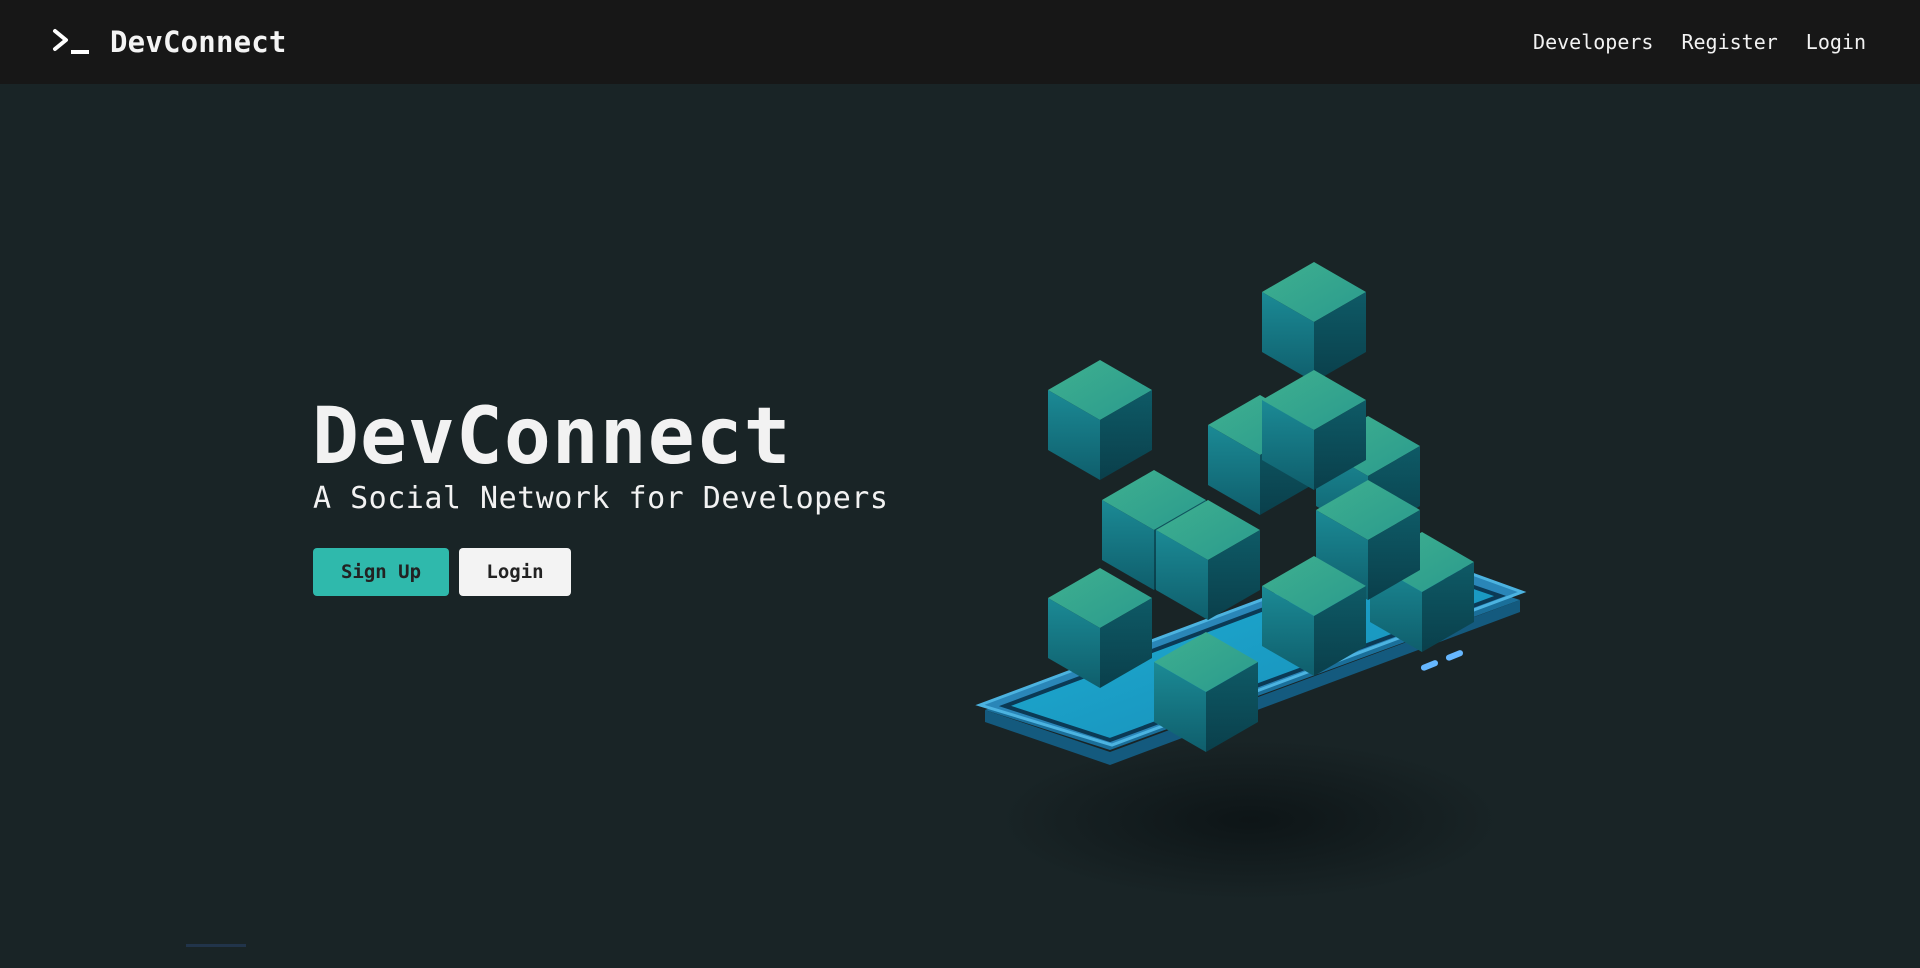  I want to click on nav-link-developers: Developers, so click(1593, 42).